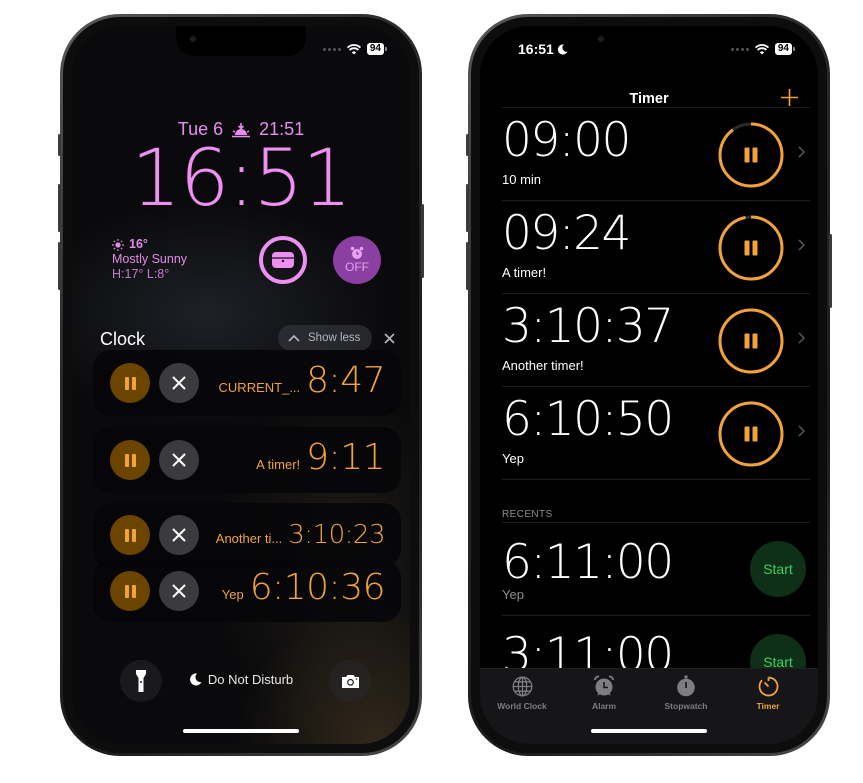 The height and width of the screenshot is (783, 863). I want to click on tab-stopwatch: Stopwatch, so click(686, 693).